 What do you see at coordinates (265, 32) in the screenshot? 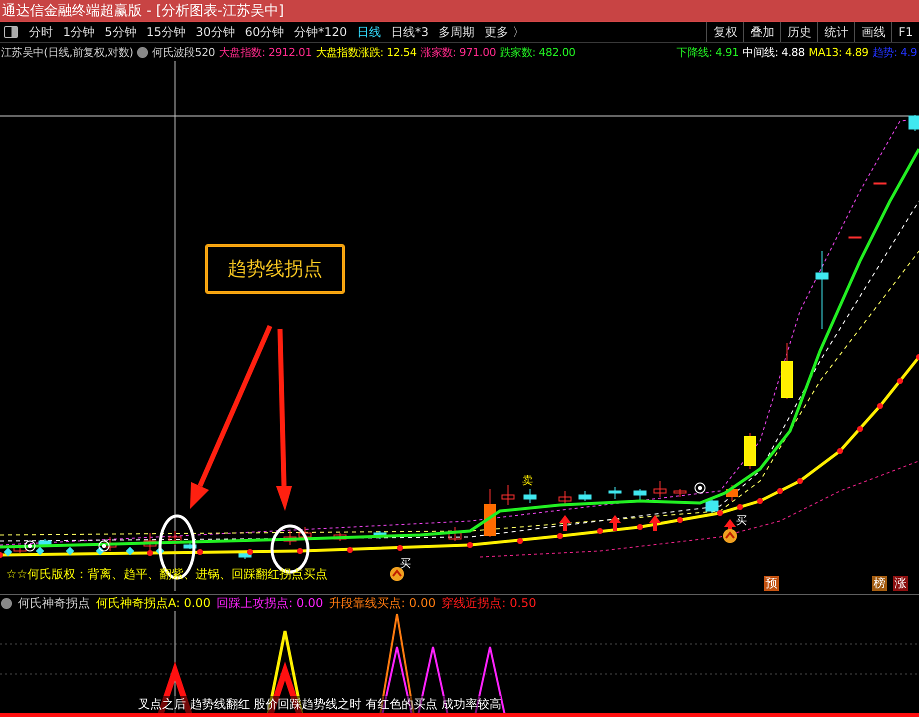
I see `period-tab: 60分钟` at bounding box center [265, 32].